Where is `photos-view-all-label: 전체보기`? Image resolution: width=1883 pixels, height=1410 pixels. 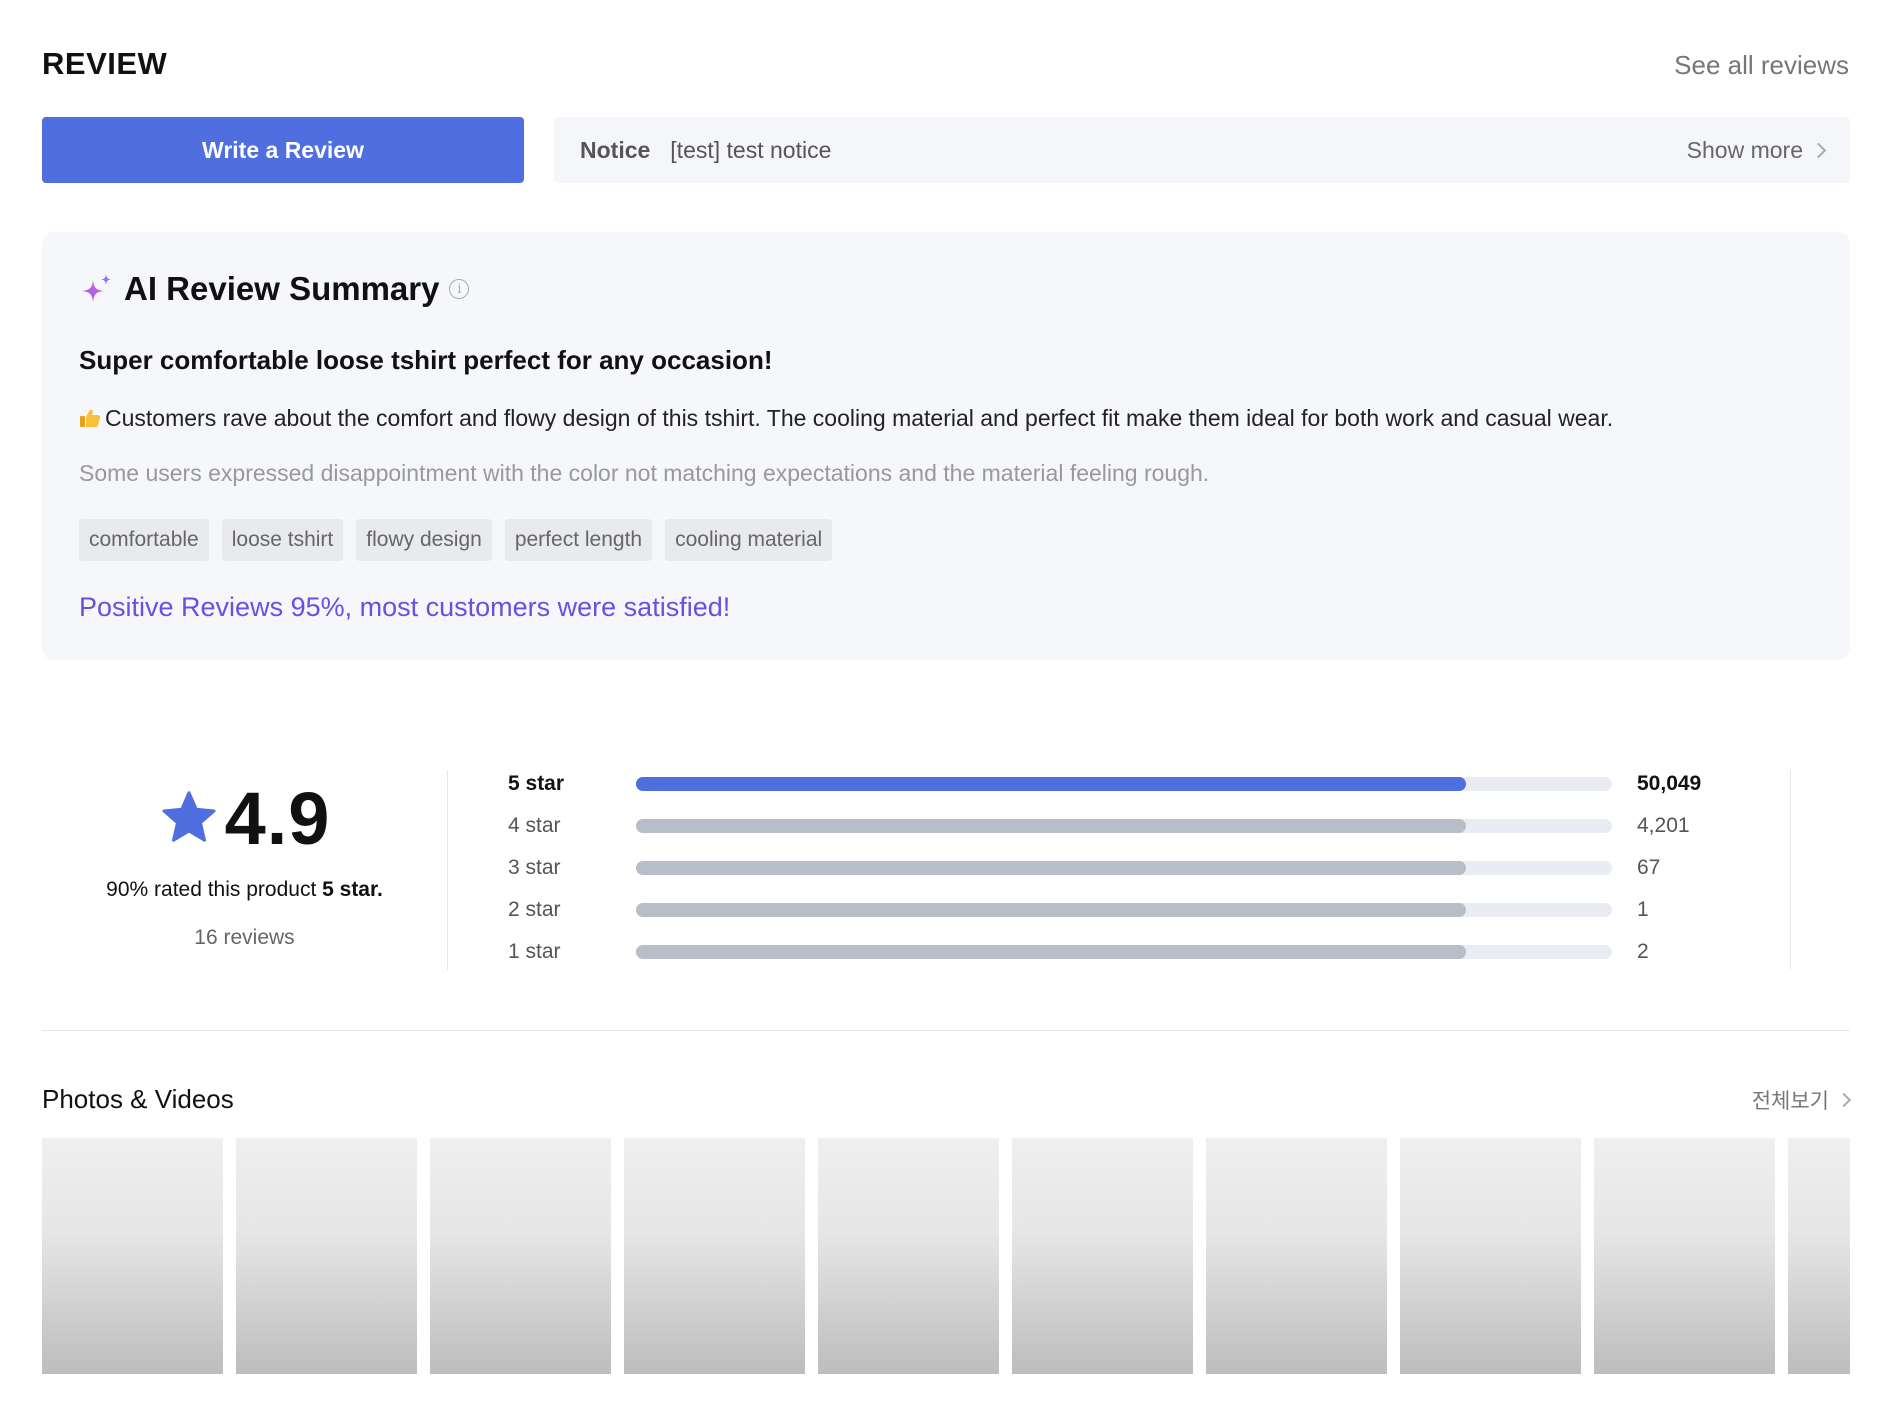
photos-view-all-label: 전체보기 is located at coordinates (1790, 1101).